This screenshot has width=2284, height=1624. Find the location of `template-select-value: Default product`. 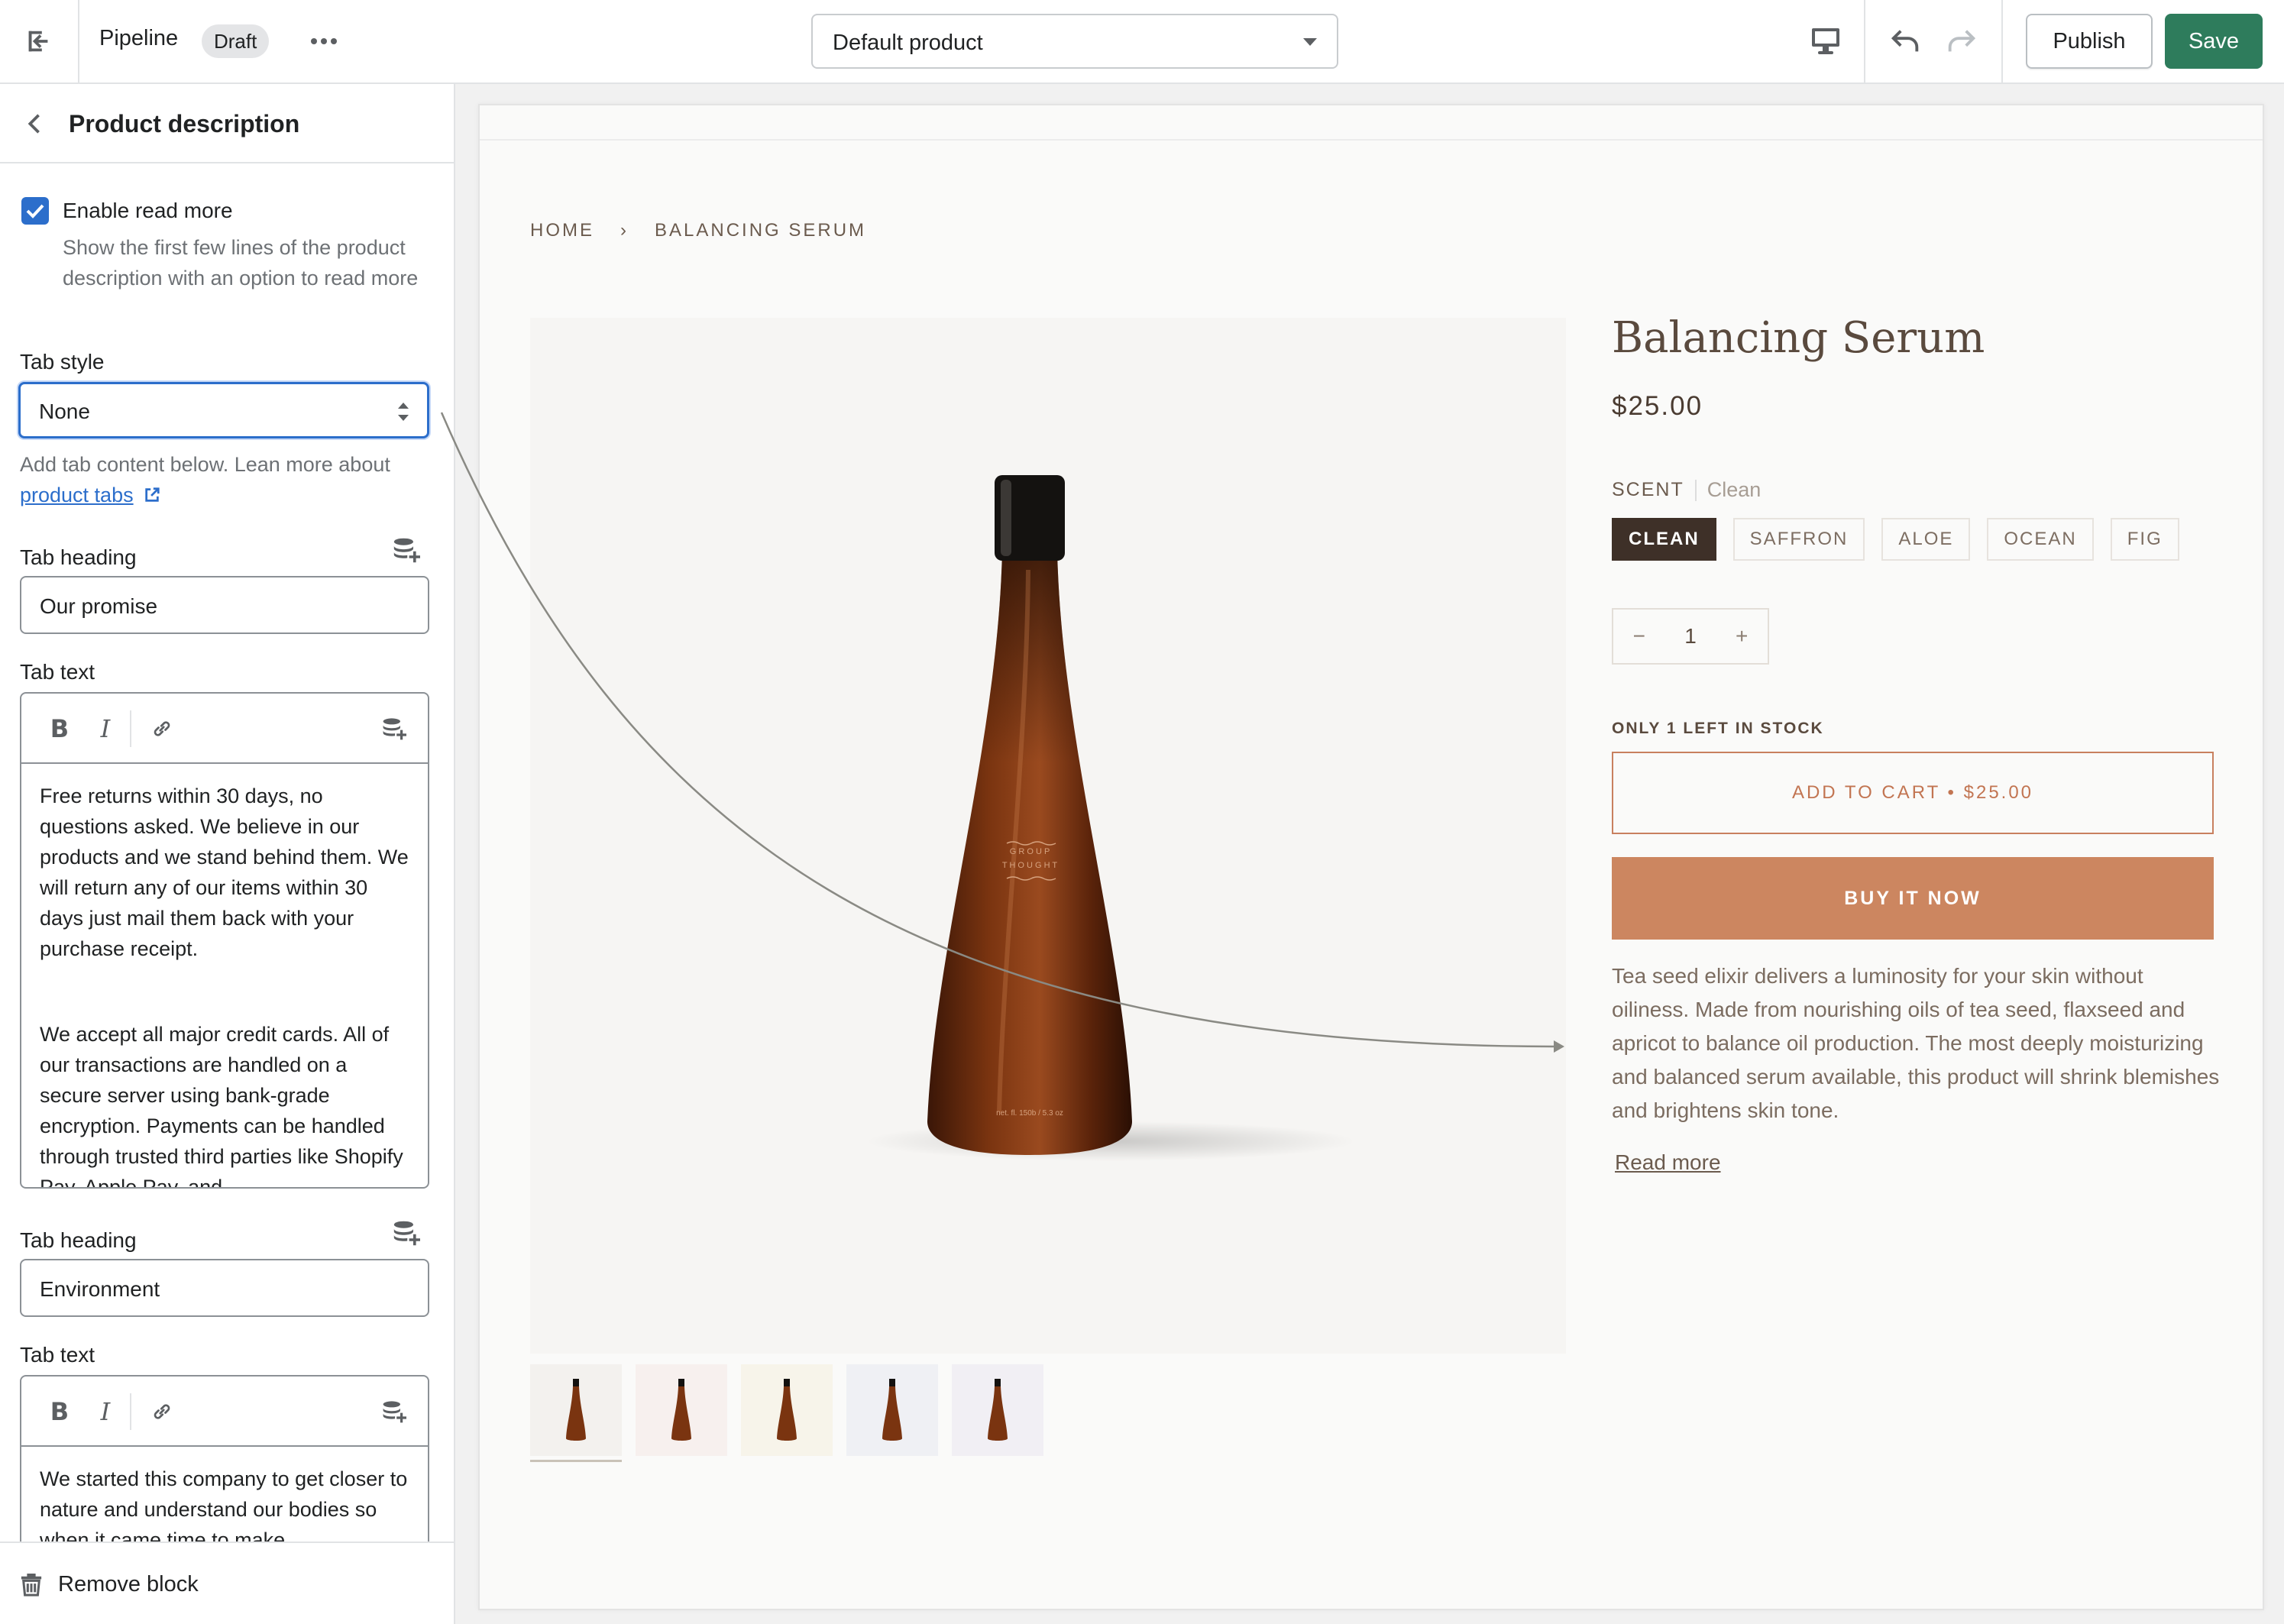

template-select-value: Default product is located at coordinates (908, 43).